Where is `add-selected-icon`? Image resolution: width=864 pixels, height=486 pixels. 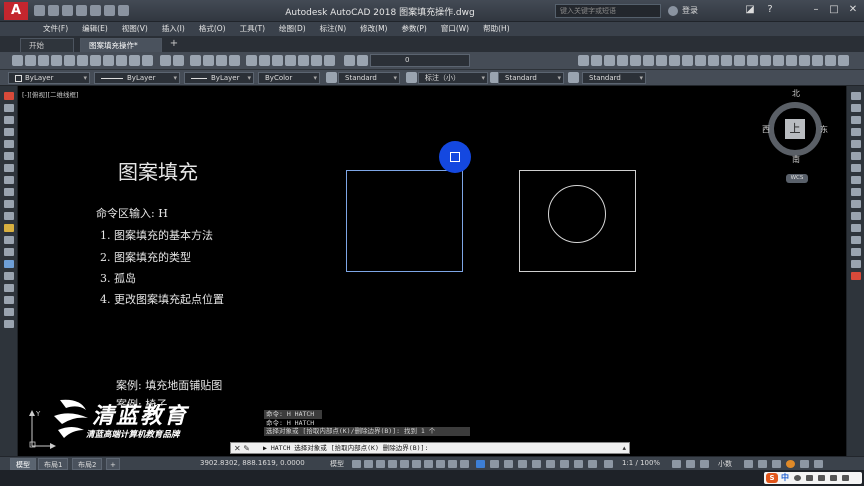 add-selected-icon is located at coordinates (9, 324).